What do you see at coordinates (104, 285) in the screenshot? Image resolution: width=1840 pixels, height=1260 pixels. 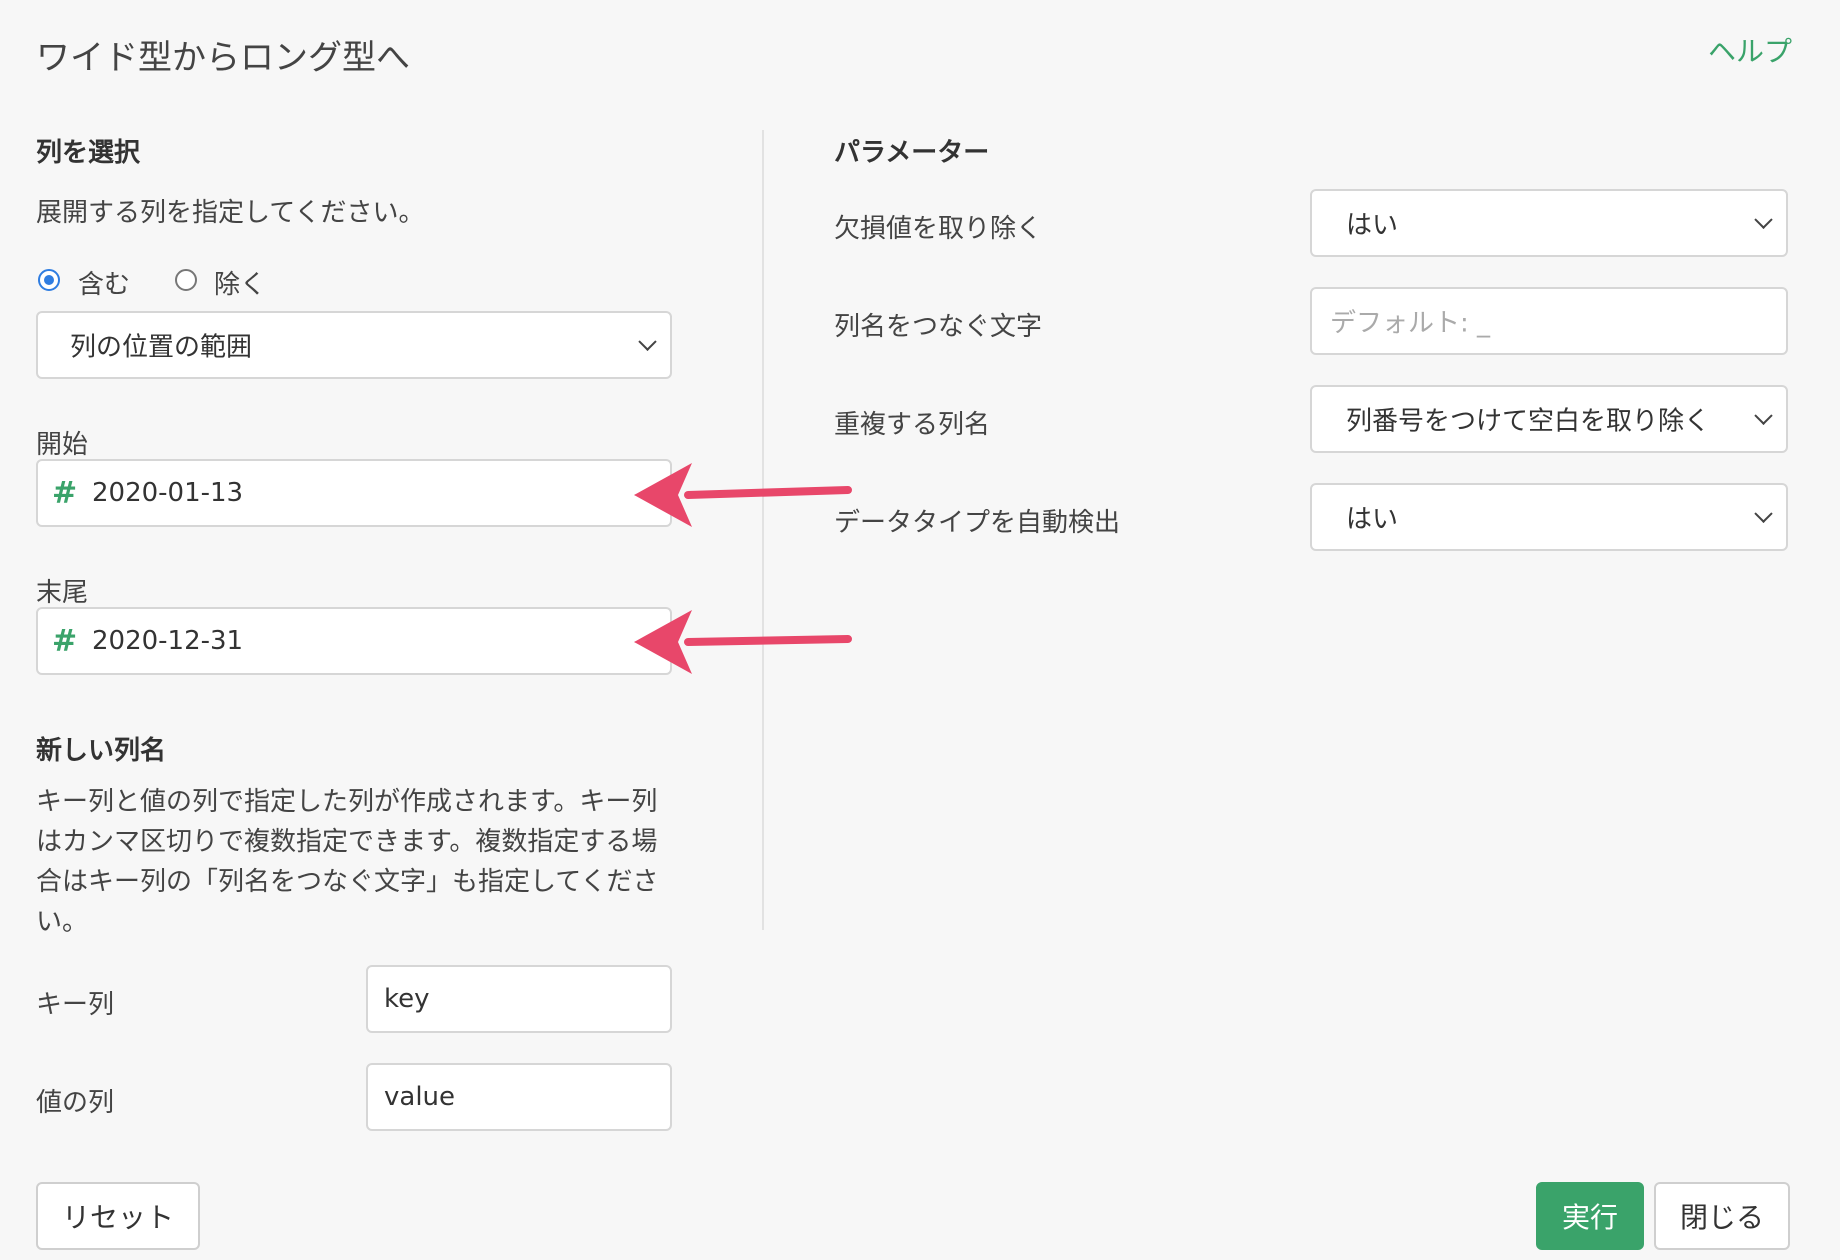 I see `include-radio-label: 含む` at bounding box center [104, 285].